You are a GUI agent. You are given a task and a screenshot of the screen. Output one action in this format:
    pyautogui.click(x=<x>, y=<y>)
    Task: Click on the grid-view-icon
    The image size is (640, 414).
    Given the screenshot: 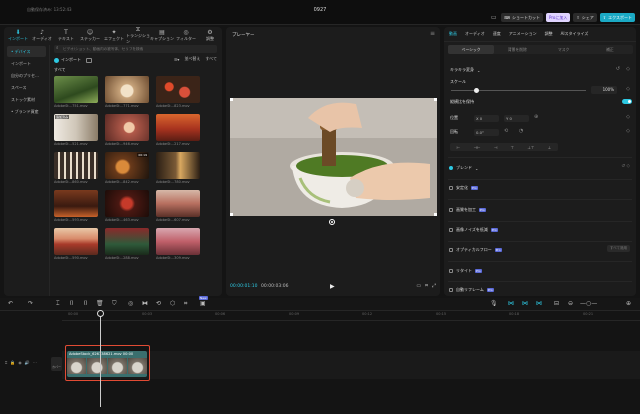 What is the action you would take?
    pyautogui.click(x=89, y=60)
    